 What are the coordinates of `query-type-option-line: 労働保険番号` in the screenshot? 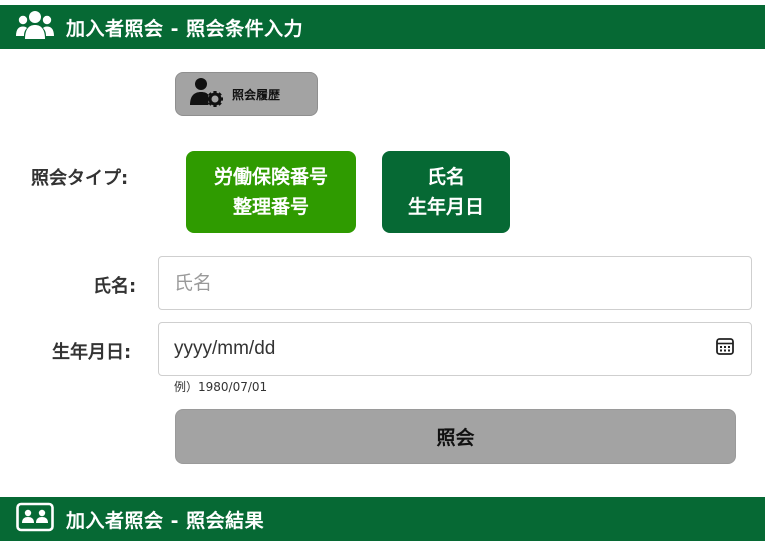 It's located at (270, 177).